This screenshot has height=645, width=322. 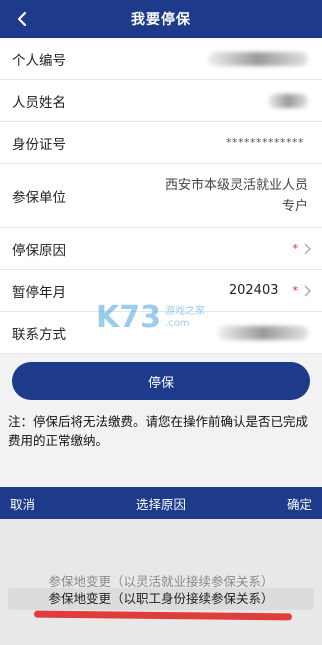 I want to click on month-trail: 202403 *, so click(x=270, y=290).